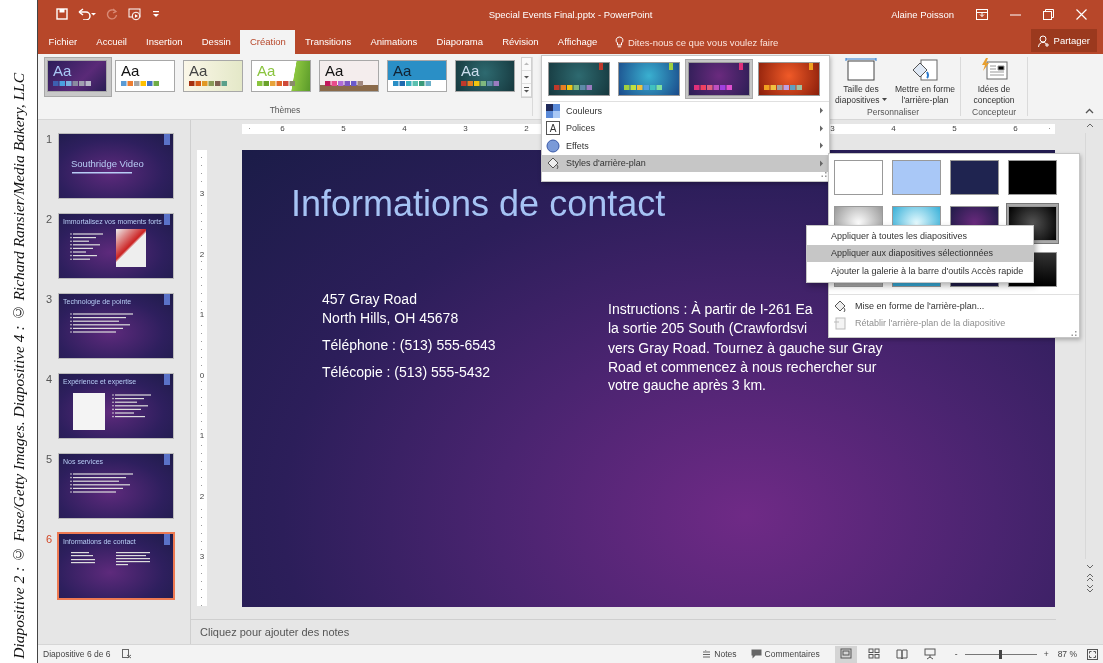 The image size is (1103, 663). Describe the element at coordinates (994, 82) in the screenshot. I see `design-ideas-button: Idées de conception` at that location.